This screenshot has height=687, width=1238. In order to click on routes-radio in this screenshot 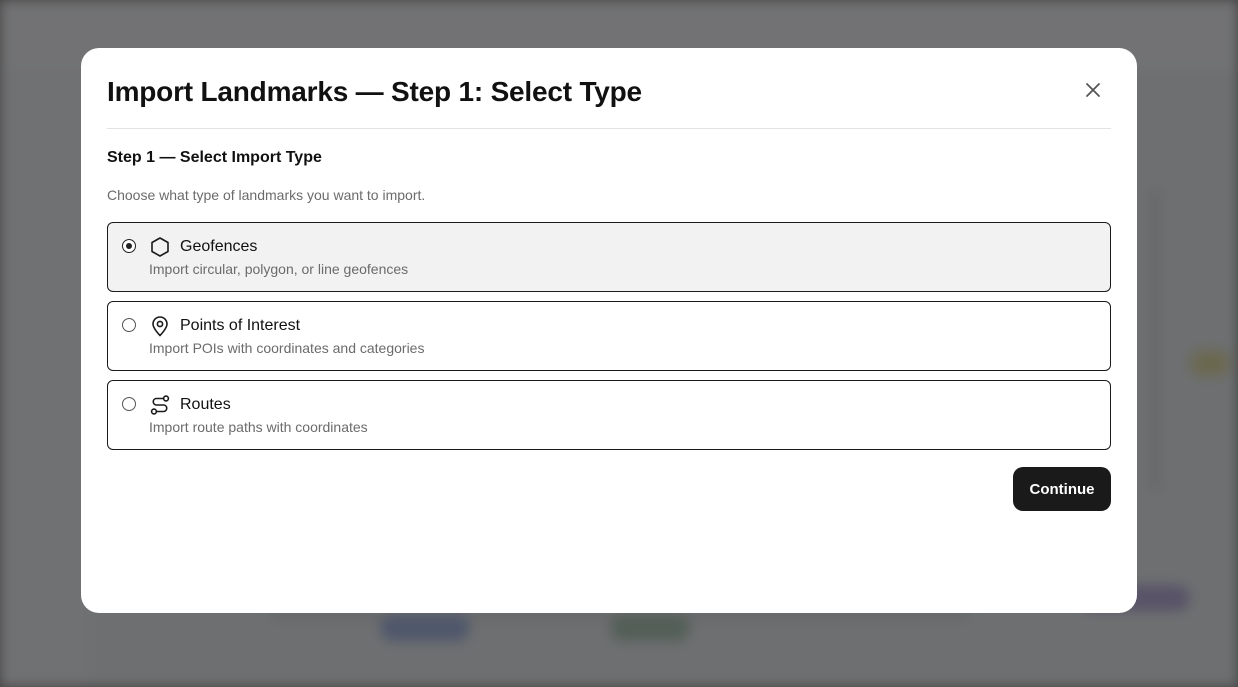, I will do `click(129, 404)`.